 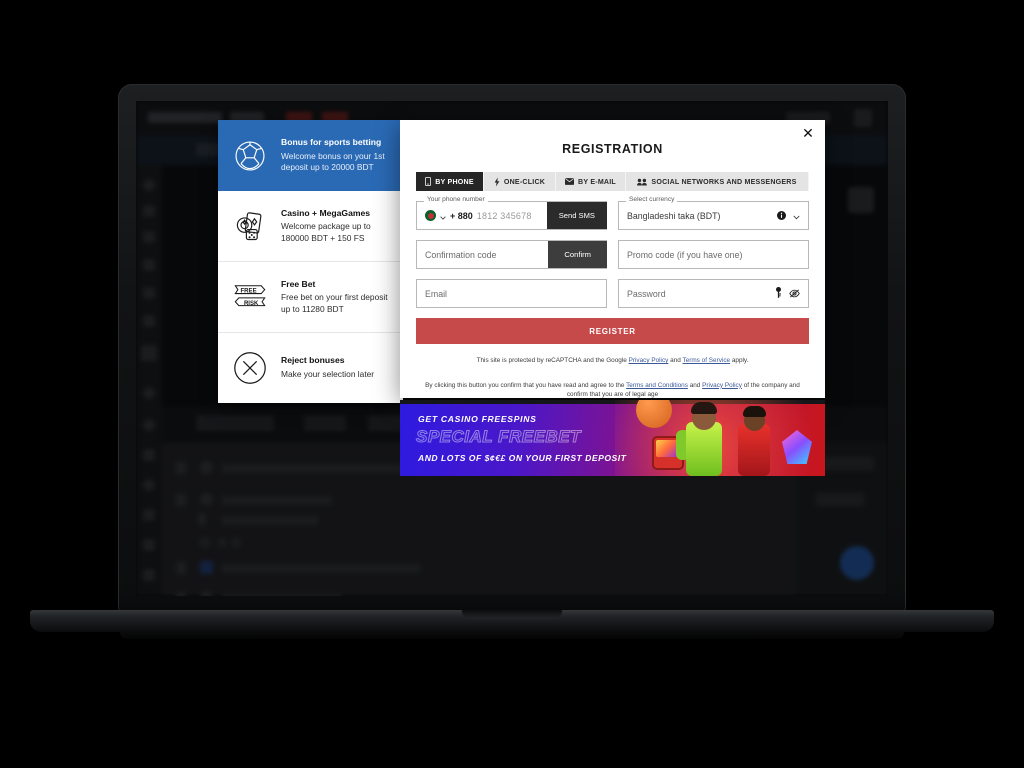 What do you see at coordinates (781, 216) in the screenshot?
I see `info-icon` at bounding box center [781, 216].